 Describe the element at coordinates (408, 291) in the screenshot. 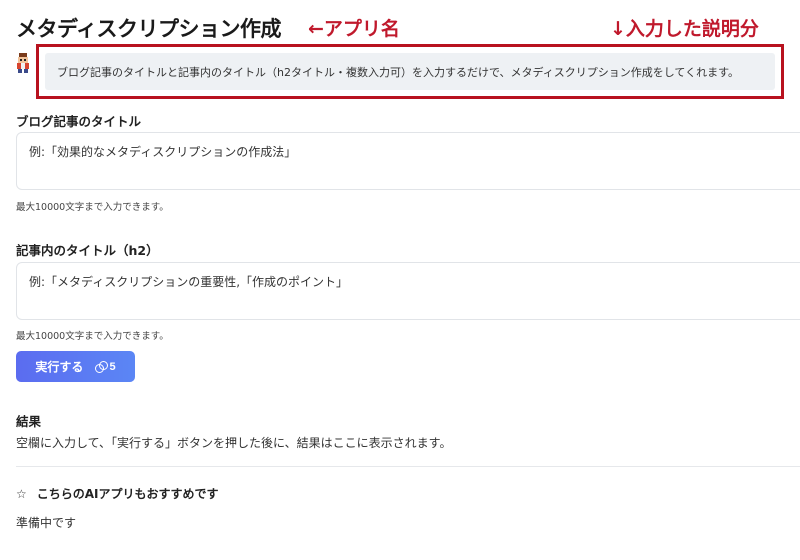

I see `h2-title-input: 例:「メタディスクリプションの重要性,「作成のポイント」` at that location.